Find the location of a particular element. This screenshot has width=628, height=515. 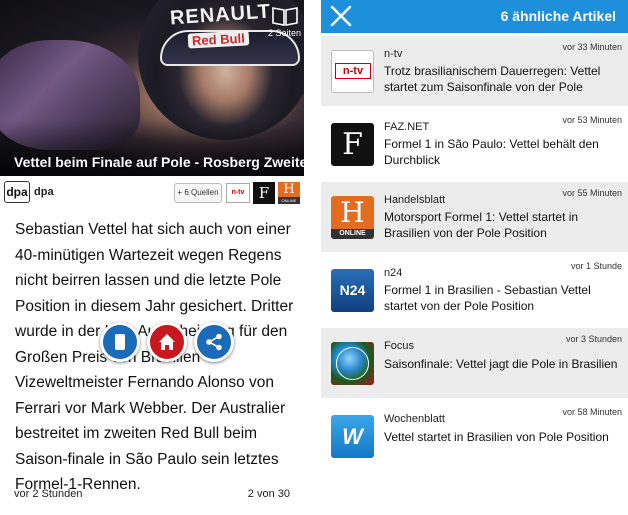

ntv-logo: n-tv is located at coordinates (352, 71).